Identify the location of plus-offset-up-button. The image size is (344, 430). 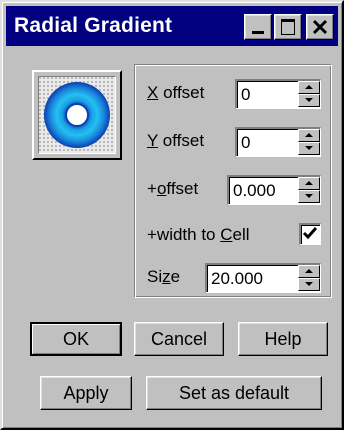
(309, 183).